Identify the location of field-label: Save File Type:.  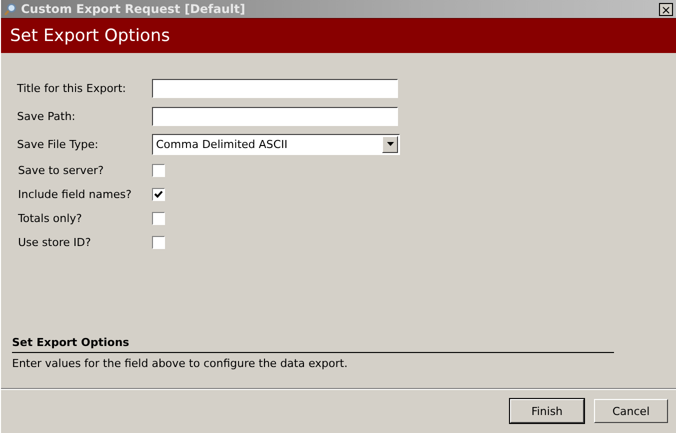
(58, 144).